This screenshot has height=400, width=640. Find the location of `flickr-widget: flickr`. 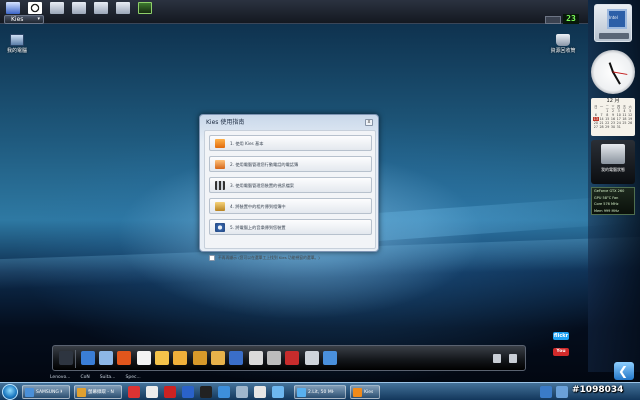

flickr-widget: flickr is located at coordinates (561, 336).